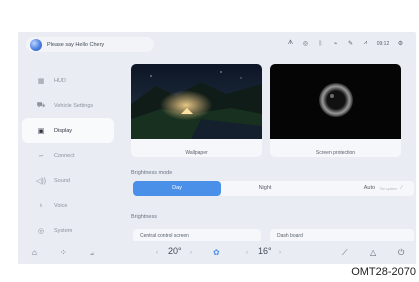 The image size is (419, 282). I want to click on display-icon: ▣, so click(41, 131).